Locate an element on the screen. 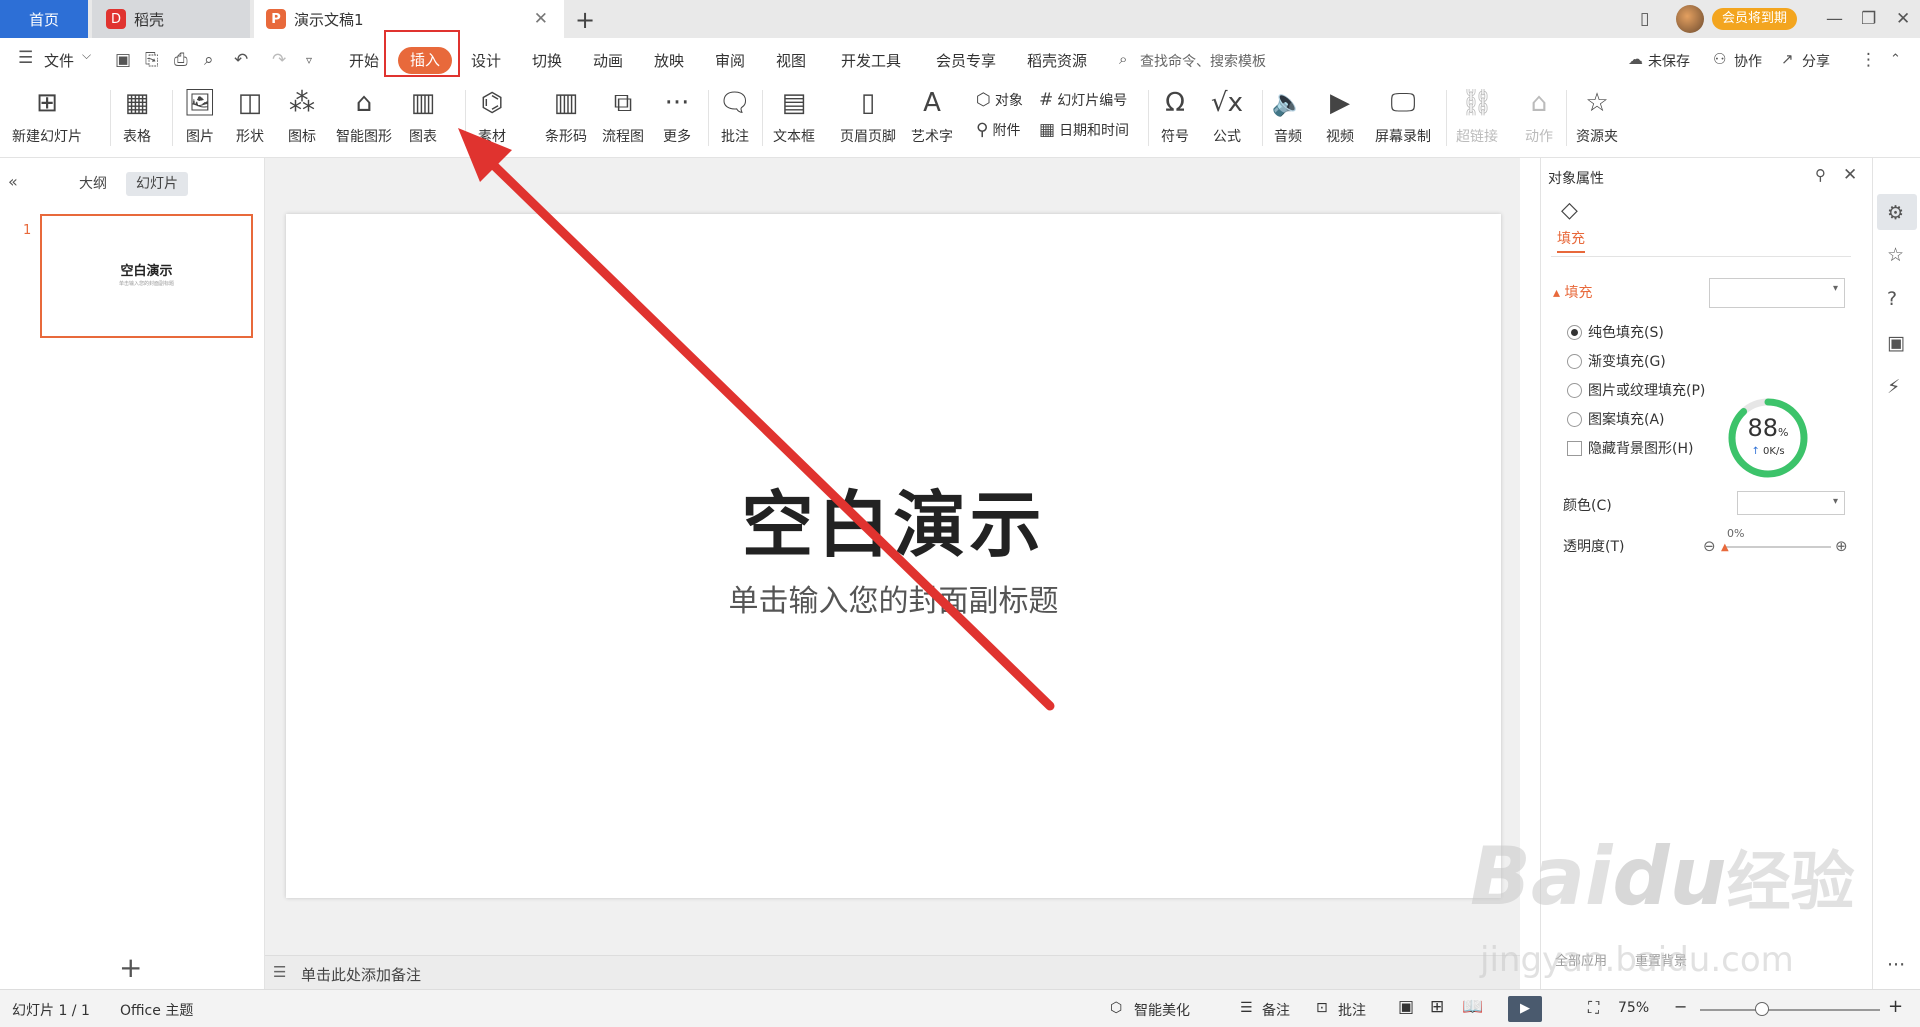 This screenshot has width=1920, height=1027. zoom-slider-handle is located at coordinates (1762, 1009).